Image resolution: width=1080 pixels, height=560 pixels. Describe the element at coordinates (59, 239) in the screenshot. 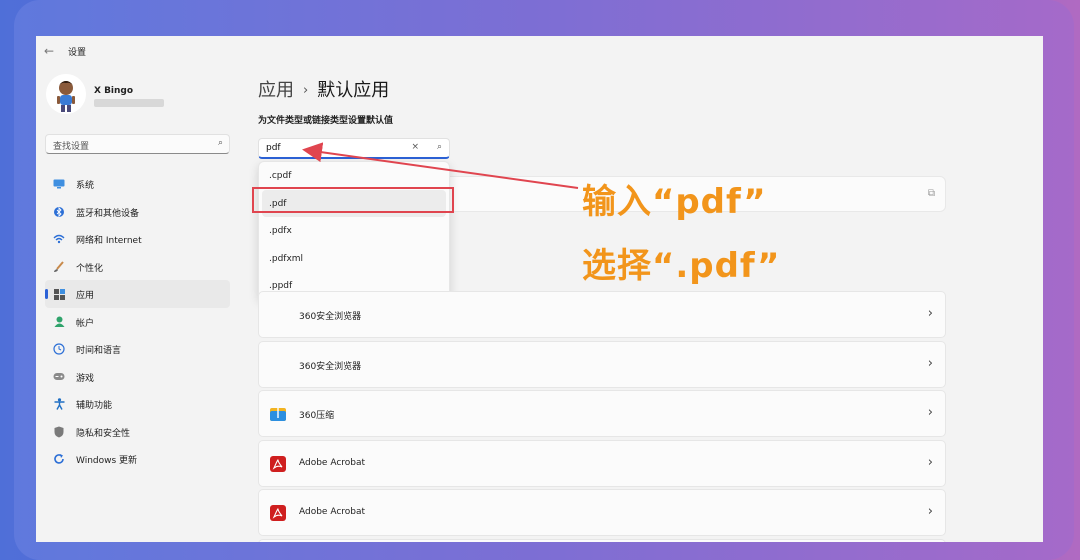

I see `wifi-icon` at that location.